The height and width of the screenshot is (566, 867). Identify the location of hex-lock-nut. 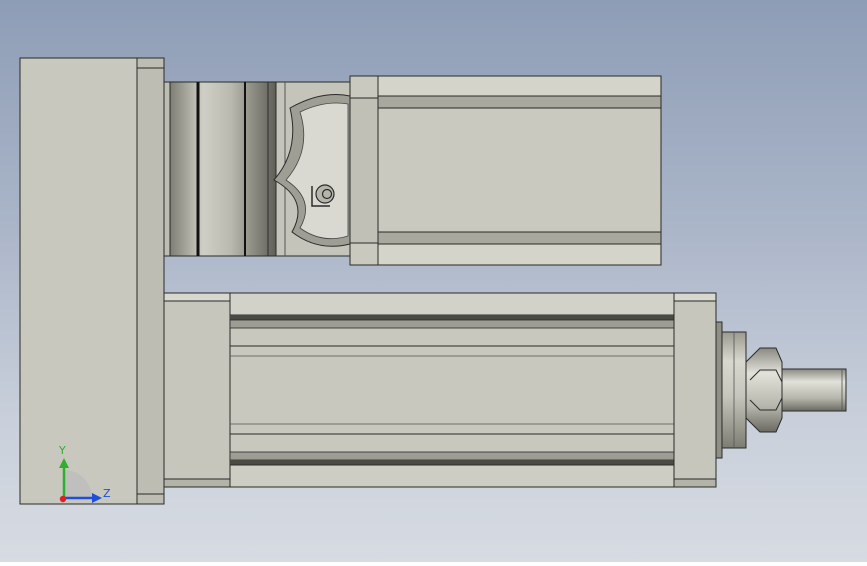
(764, 390).